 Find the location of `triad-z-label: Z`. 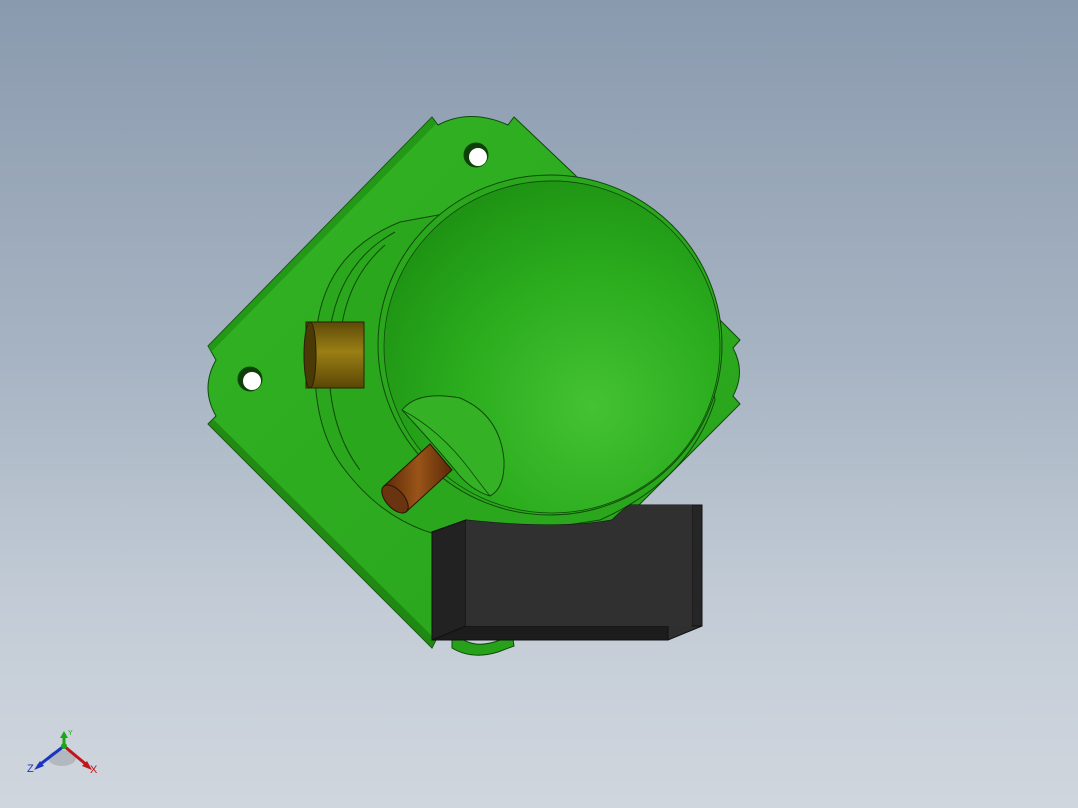

triad-z-label: Z is located at coordinates (30, 769).